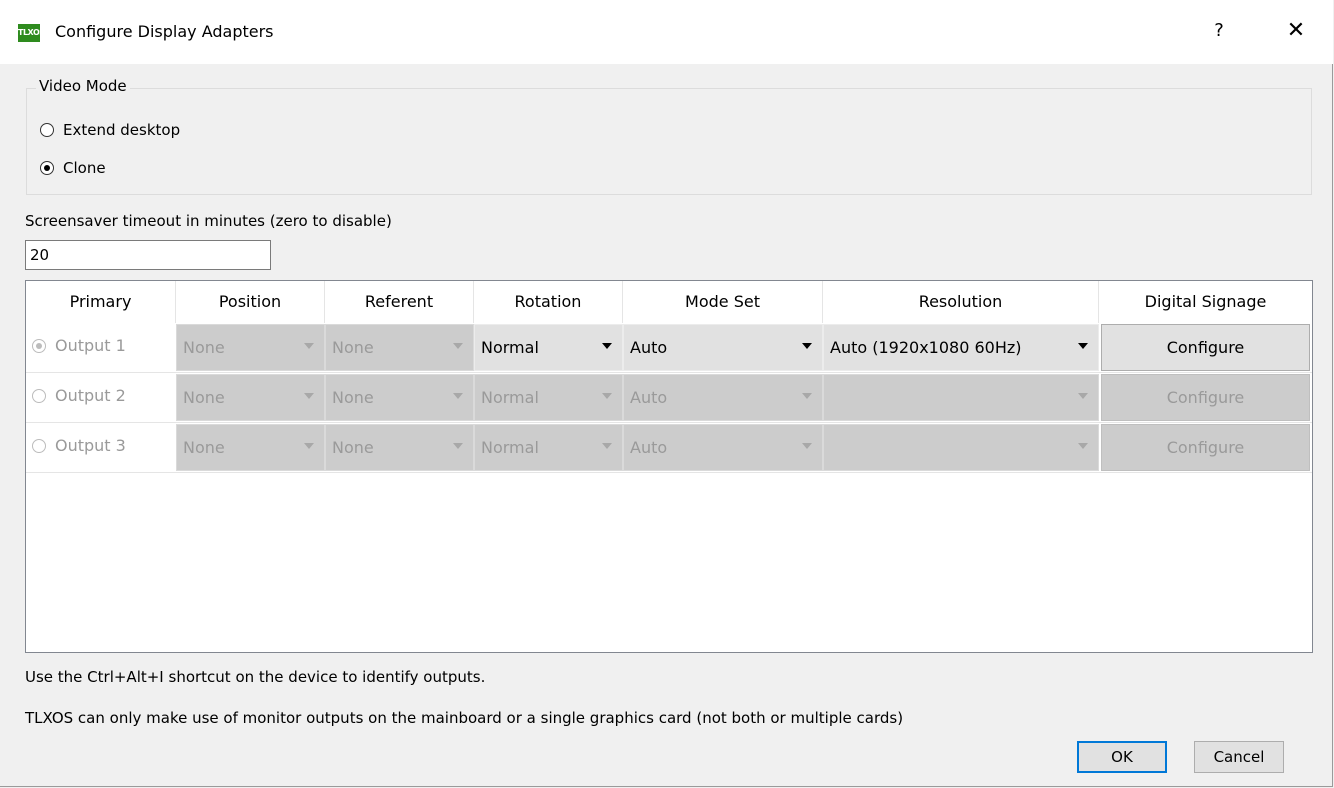  What do you see at coordinates (90, 445) in the screenshot?
I see `output-3-label: Output 3` at bounding box center [90, 445].